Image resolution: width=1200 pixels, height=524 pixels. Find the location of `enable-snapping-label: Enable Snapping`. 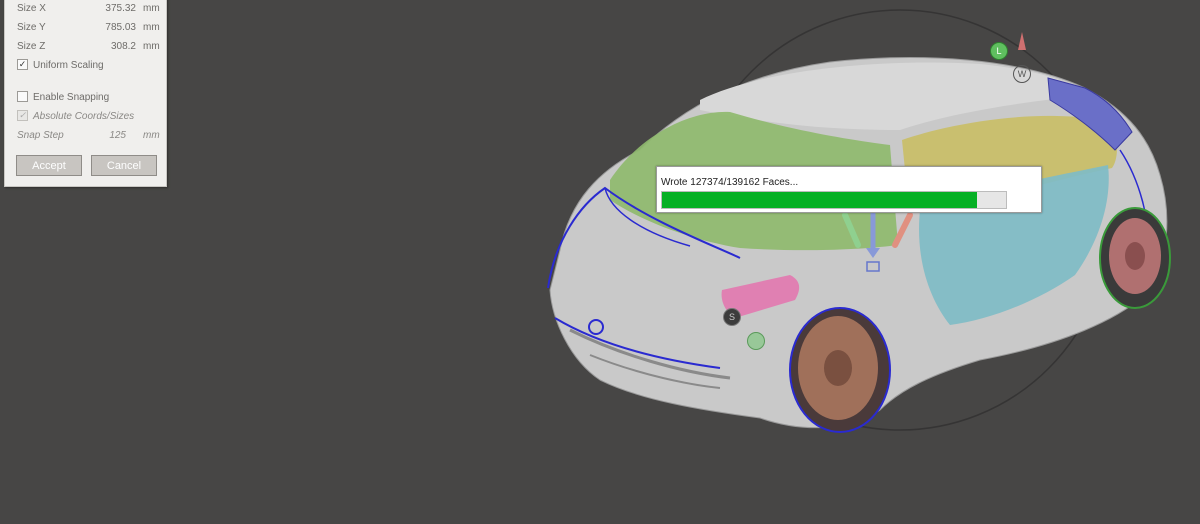

enable-snapping-label: Enable Snapping is located at coordinates (71, 97).